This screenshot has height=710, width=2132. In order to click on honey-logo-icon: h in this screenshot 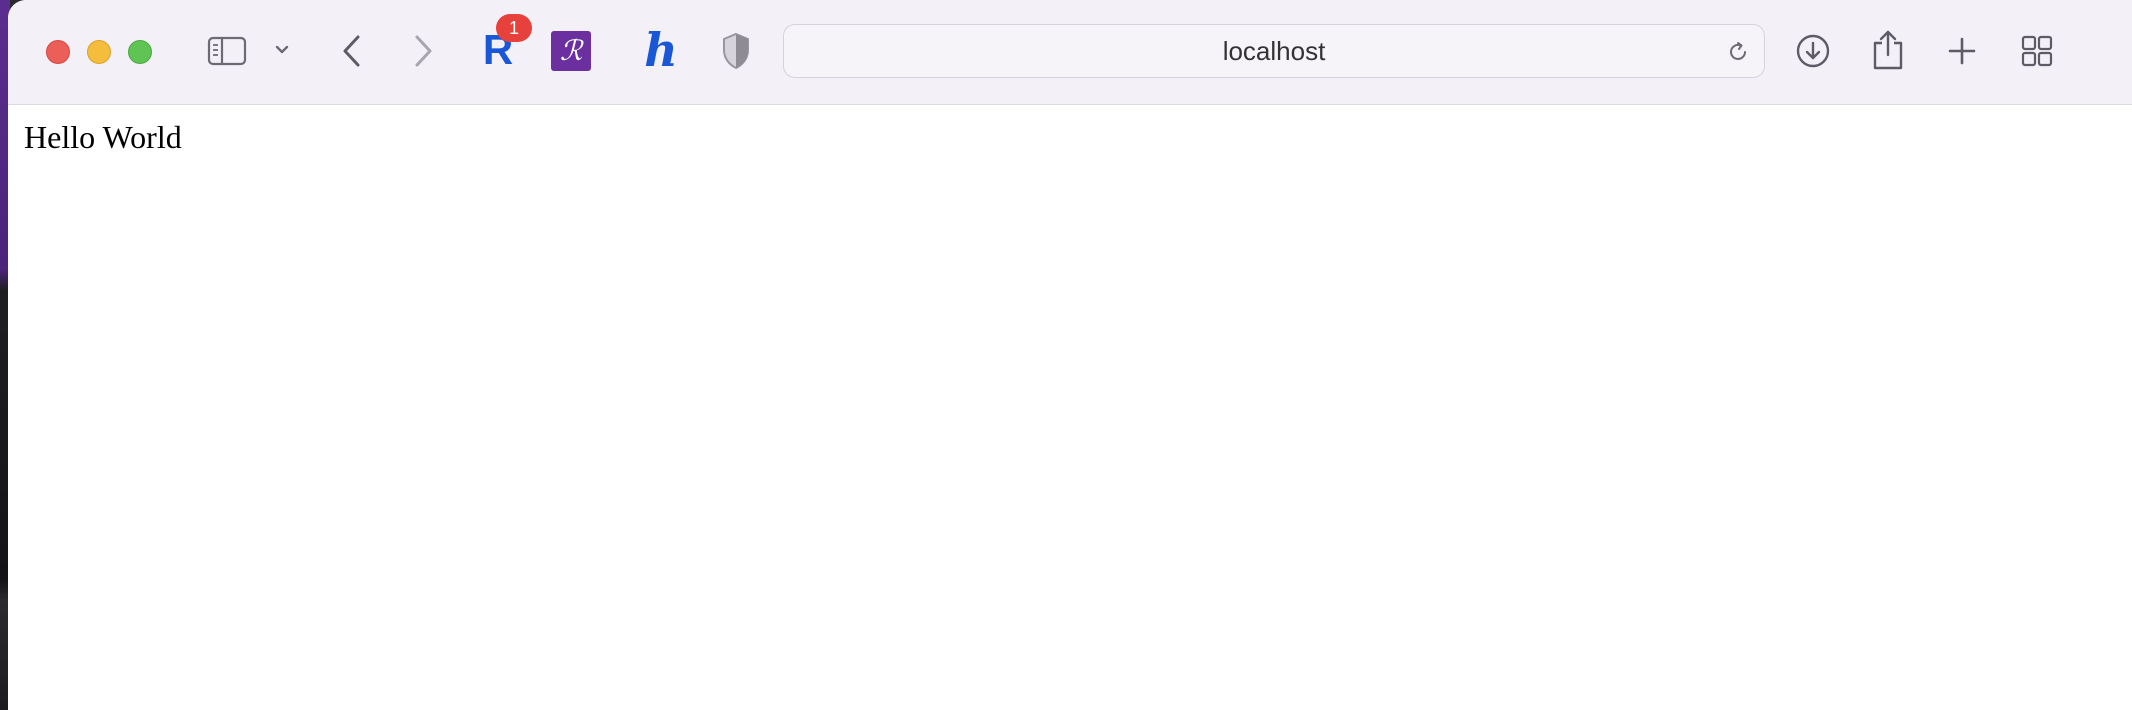, I will do `click(661, 50)`.